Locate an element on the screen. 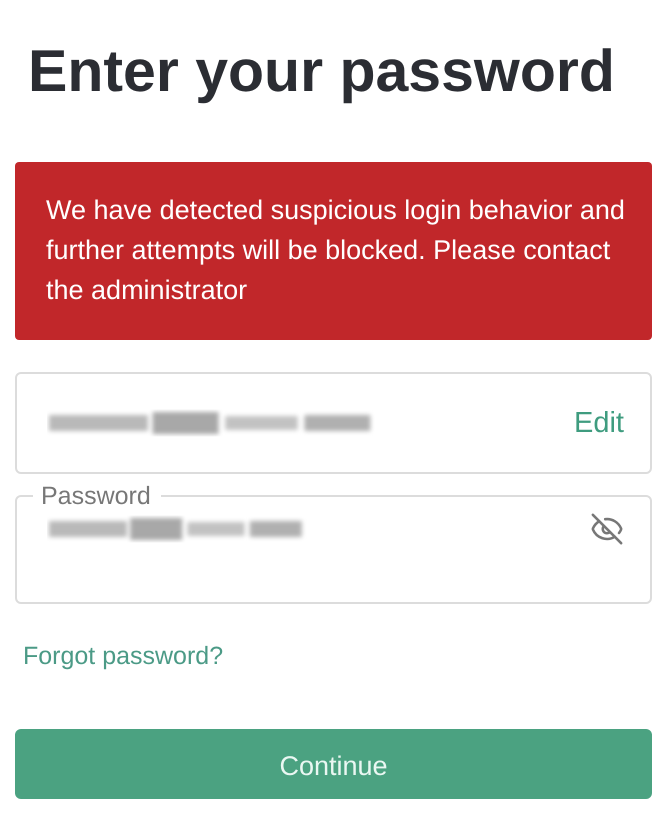 This screenshot has width=672, height=816. field-label: Password is located at coordinates (96, 496).